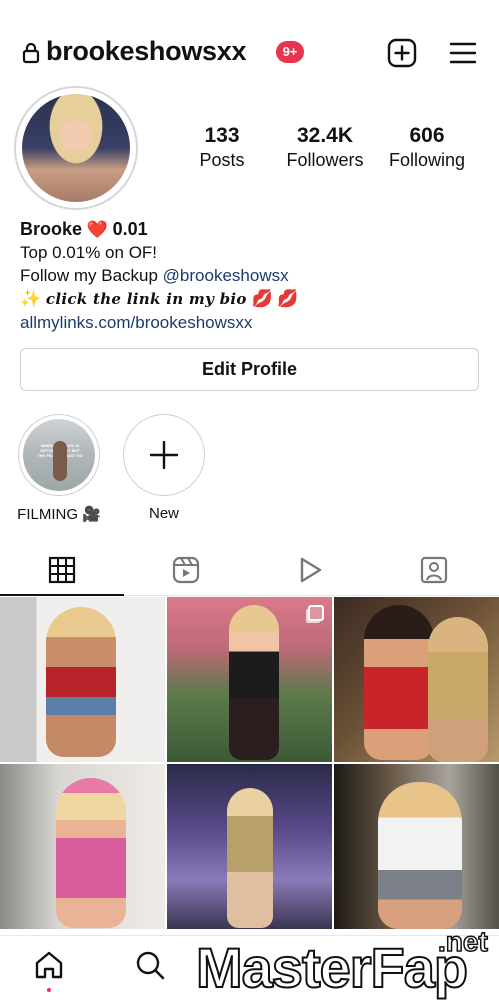  Describe the element at coordinates (97, 229) in the screenshot. I see `heart-emoji: ❤️` at that location.